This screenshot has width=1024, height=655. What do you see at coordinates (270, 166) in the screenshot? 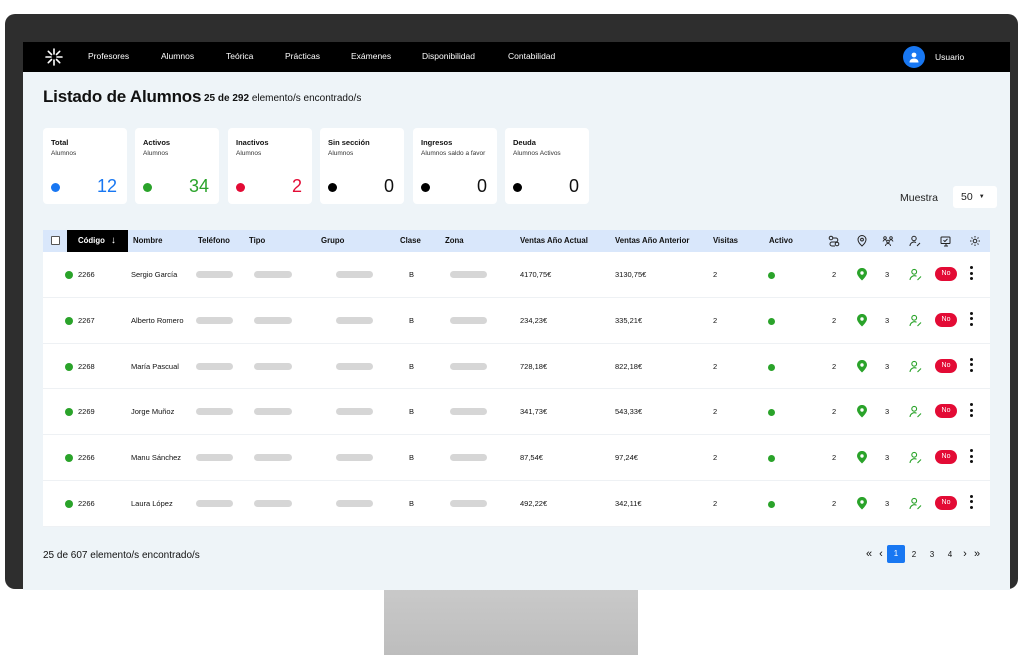
I see `stat-card-inactivos: Inactivos Alumnos 2` at bounding box center [270, 166].